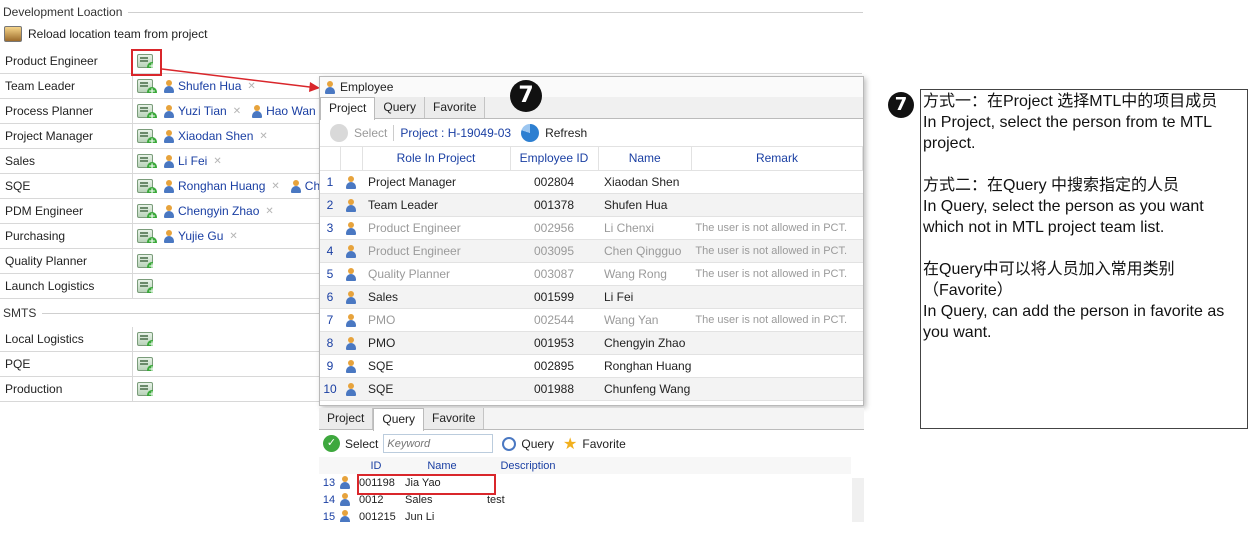 The image size is (1254, 534). I want to click on query-button: Query, so click(537, 444).